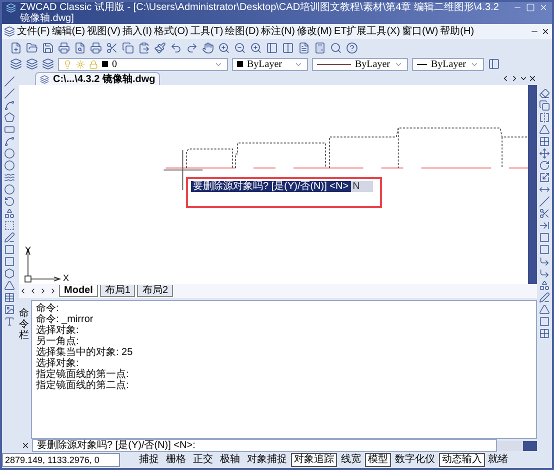 This screenshot has width=554, height=470. I want to click on menu-item: 格式(O), so click(171, 31).